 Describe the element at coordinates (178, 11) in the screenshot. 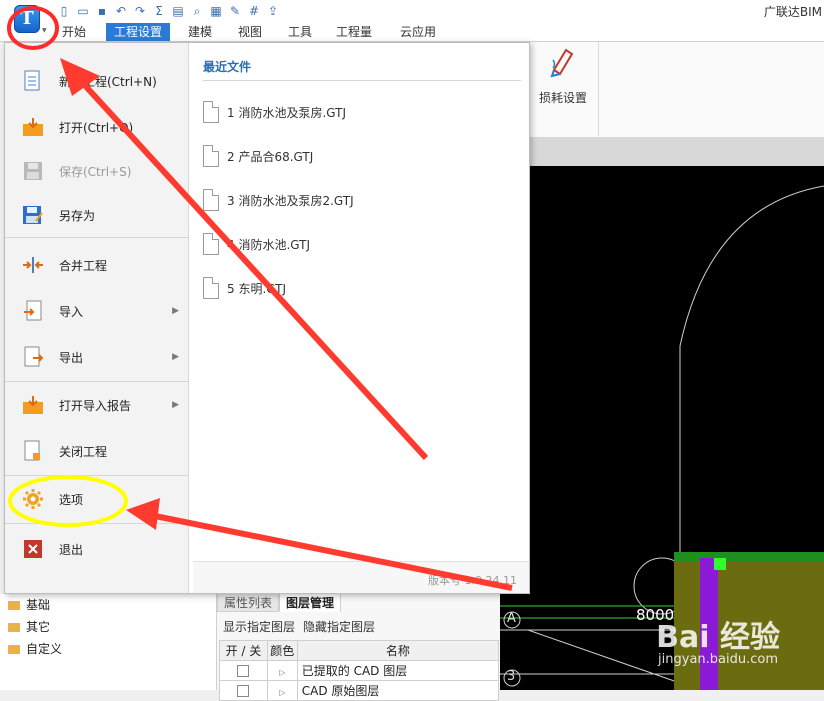

I see `report-icon: ▤` at that location.